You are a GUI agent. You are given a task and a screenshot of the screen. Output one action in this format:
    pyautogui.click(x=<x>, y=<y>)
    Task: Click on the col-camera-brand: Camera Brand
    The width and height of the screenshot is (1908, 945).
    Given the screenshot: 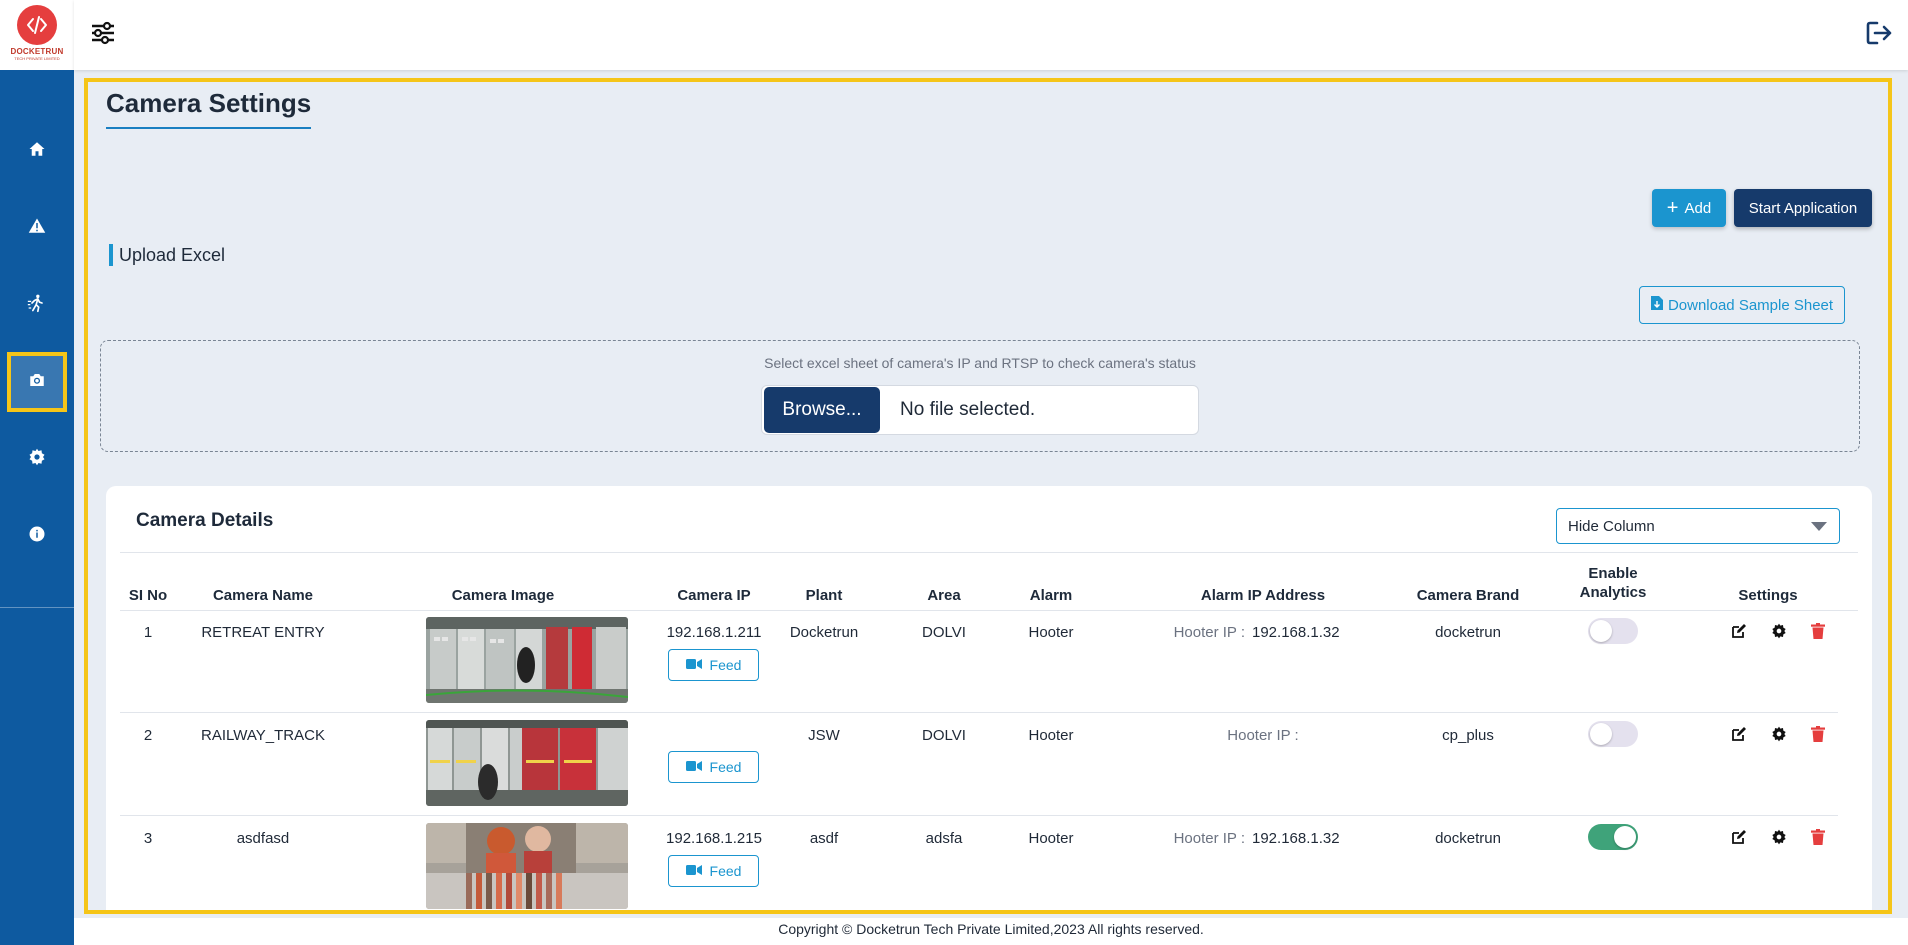 What is the action you would take?
    pyautogui.click(x=1468, y=595)
    